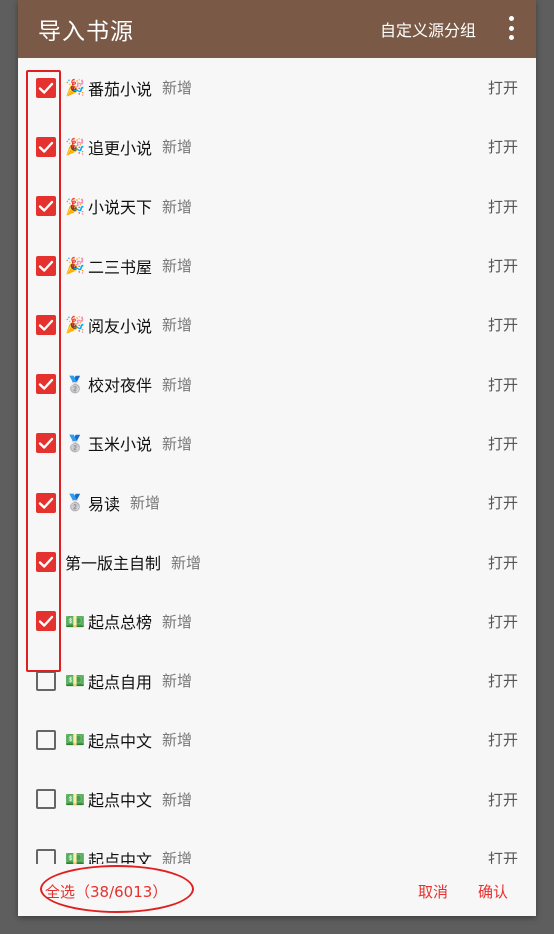  I want to click on source-label: 🎉 二三书屋 新增, so click(128, 266).